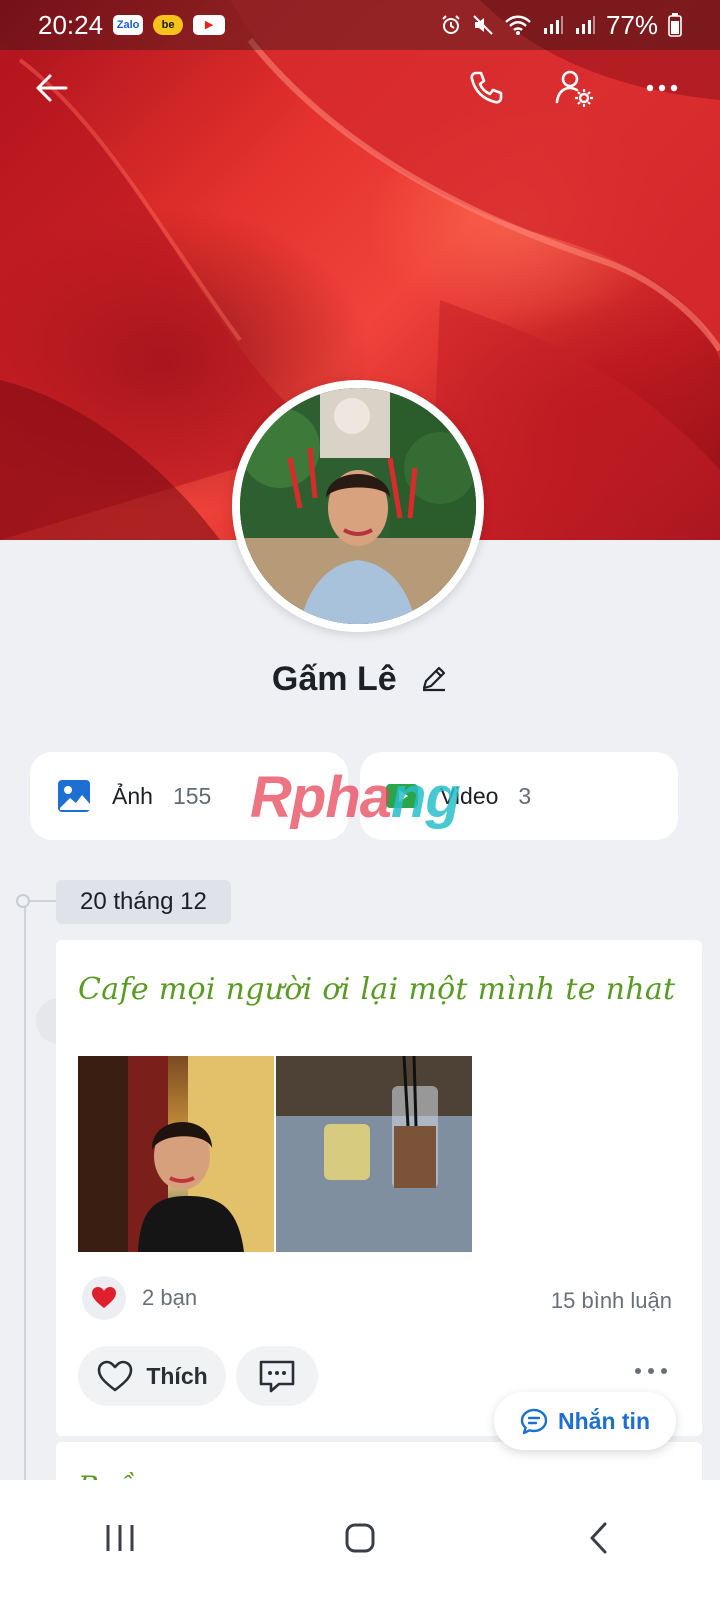 The image size is (720, 1600). I want to click on chevron-left-icon, so click(598, 1537).